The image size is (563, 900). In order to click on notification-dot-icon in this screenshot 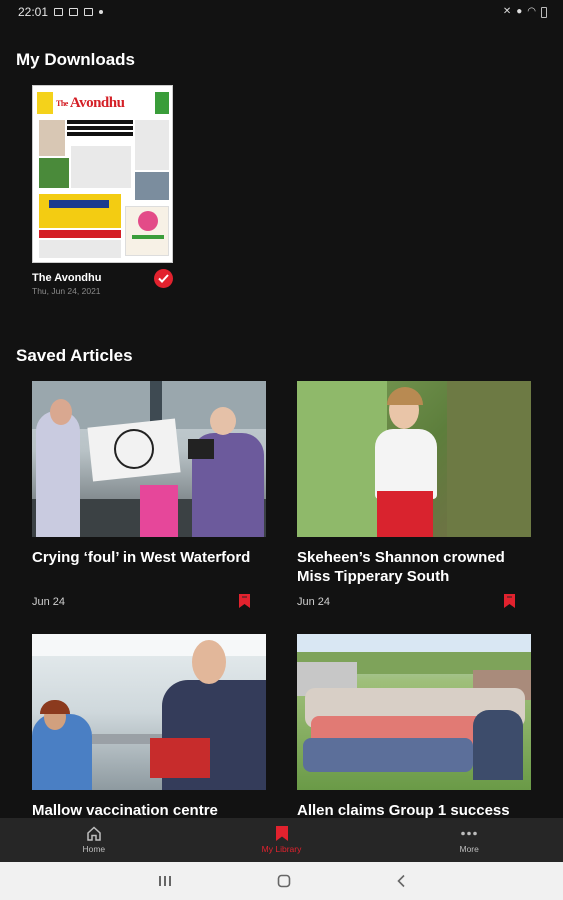, I will do `click(101, 12)`.